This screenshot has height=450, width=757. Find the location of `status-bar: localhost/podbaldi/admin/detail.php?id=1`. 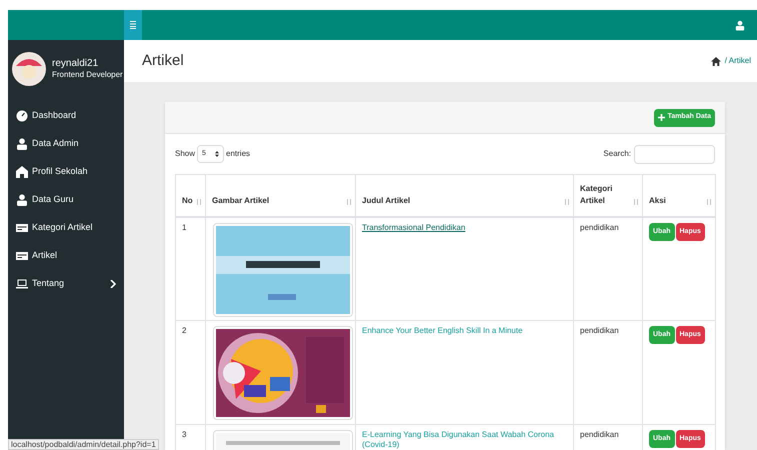

status-bar: localhost/podbaldi/admin/detail.php?id=1 is located at coordinates (83, 444).